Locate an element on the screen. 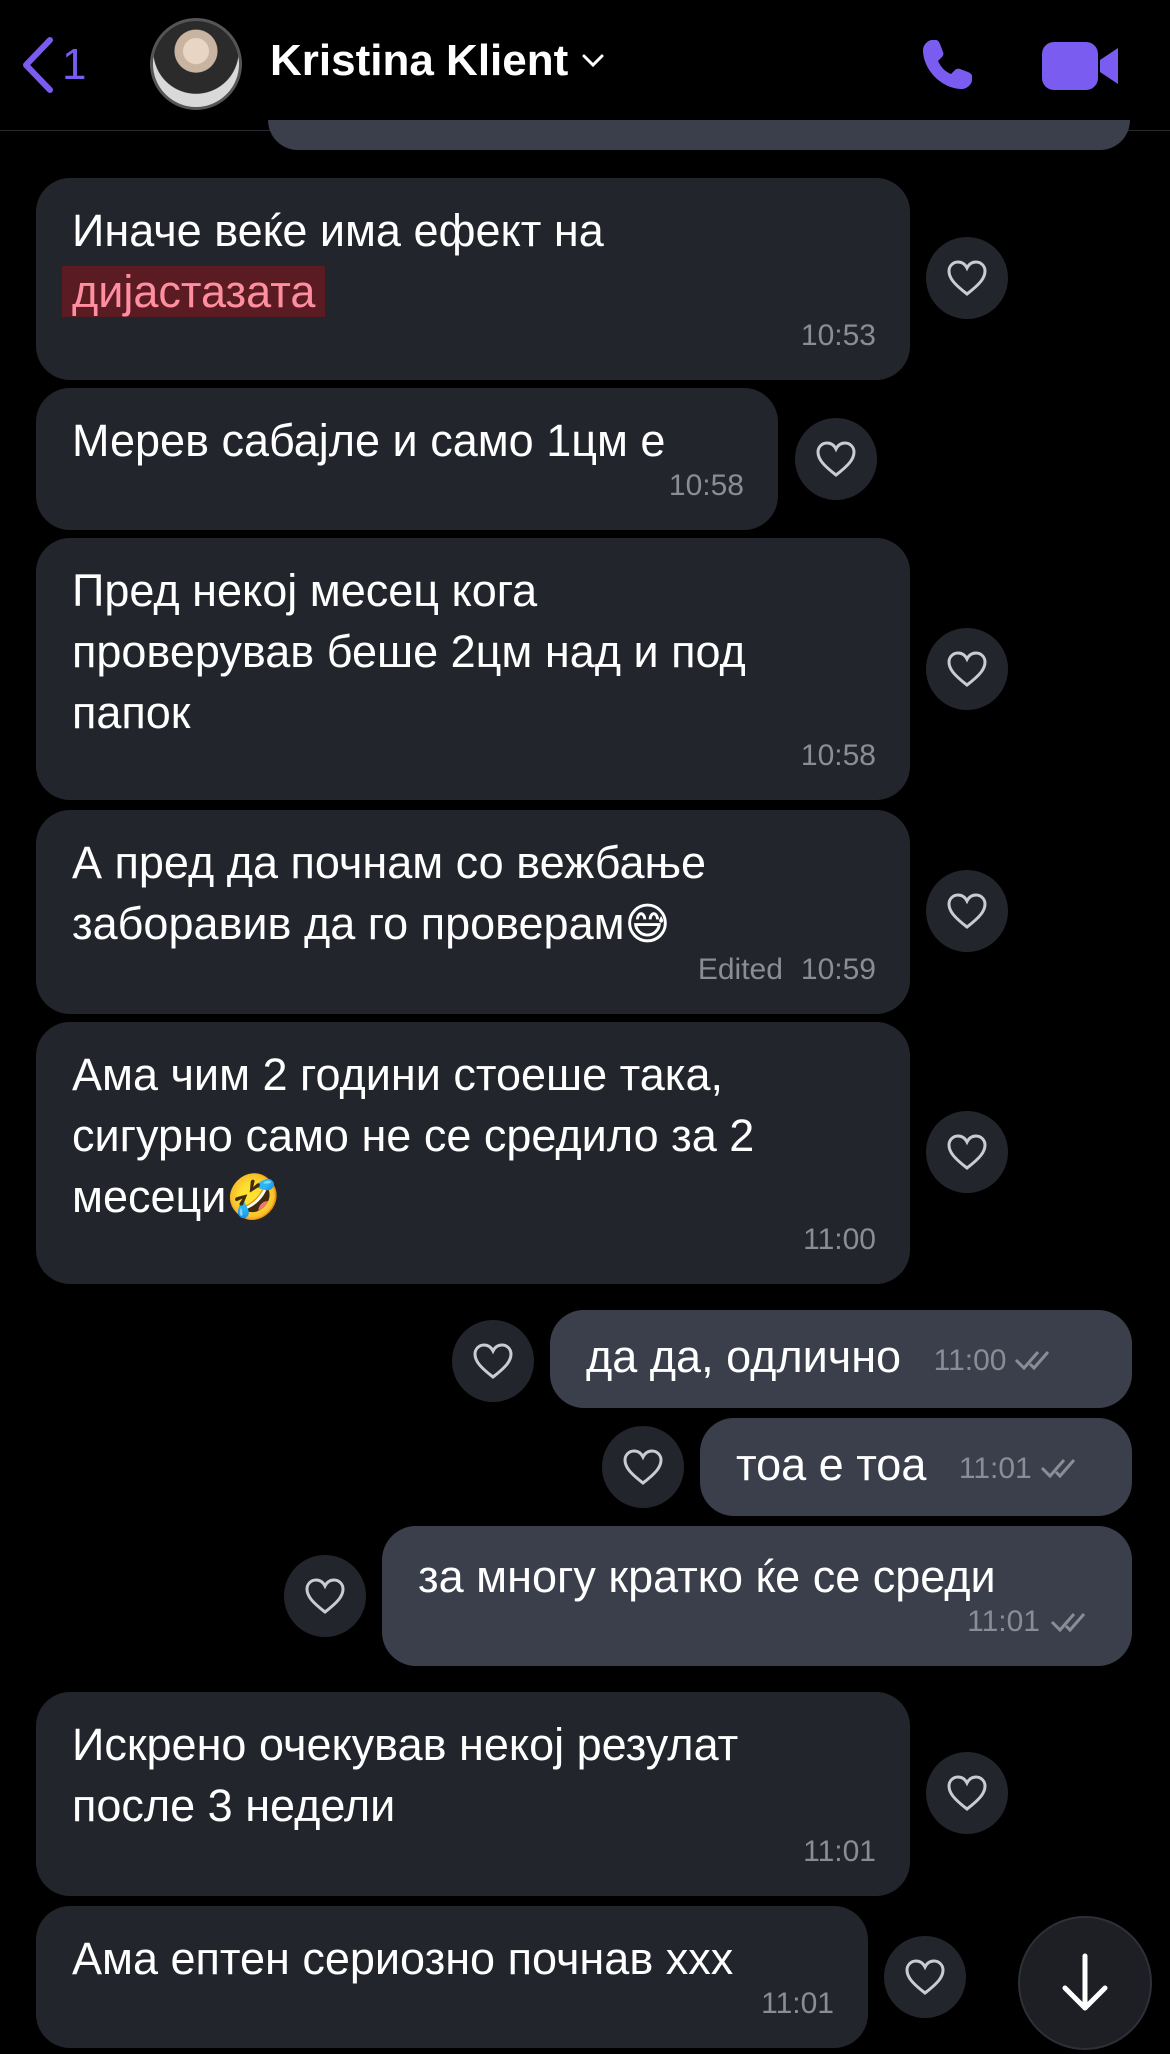 The width and height of the screenshot is (1170, 2054). back-button: 1 is located at coordinates (53, 65).